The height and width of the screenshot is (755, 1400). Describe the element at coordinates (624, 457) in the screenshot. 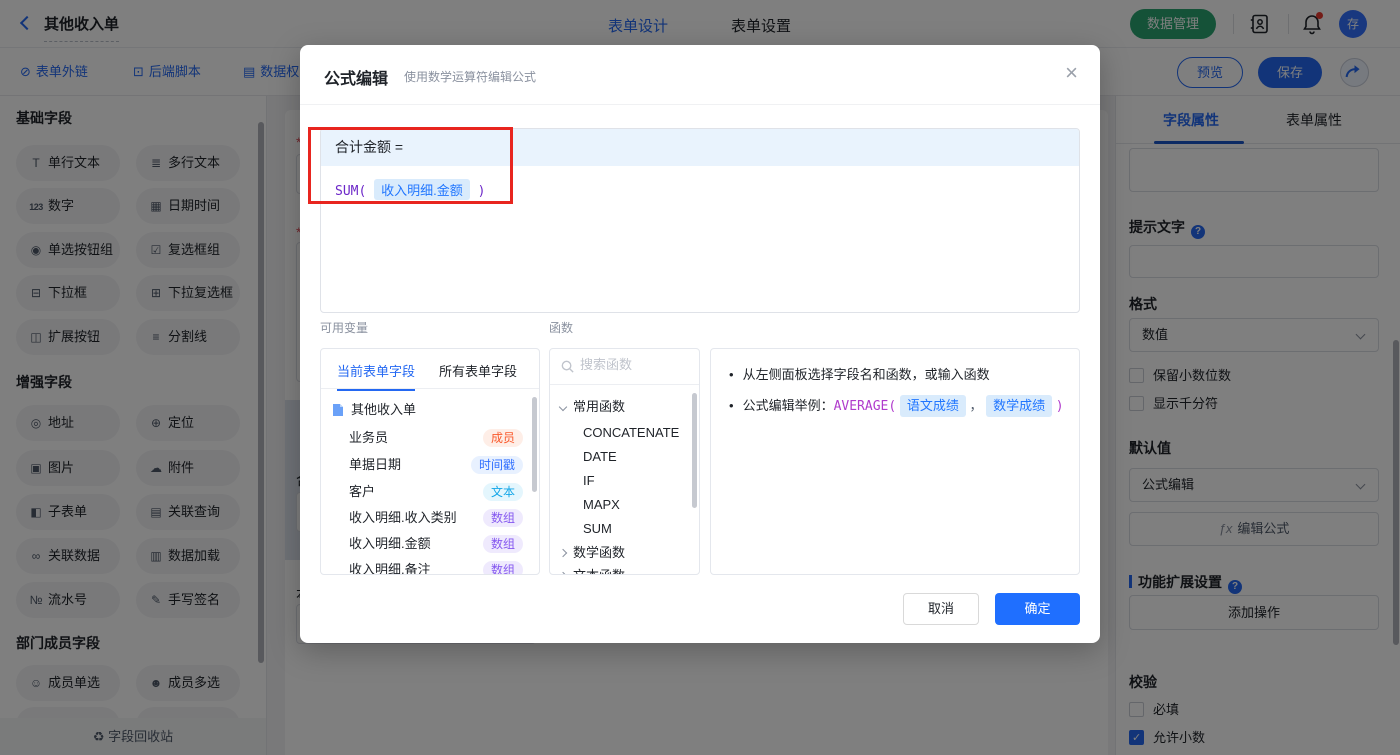

I see `function-item: DATE` at that location.